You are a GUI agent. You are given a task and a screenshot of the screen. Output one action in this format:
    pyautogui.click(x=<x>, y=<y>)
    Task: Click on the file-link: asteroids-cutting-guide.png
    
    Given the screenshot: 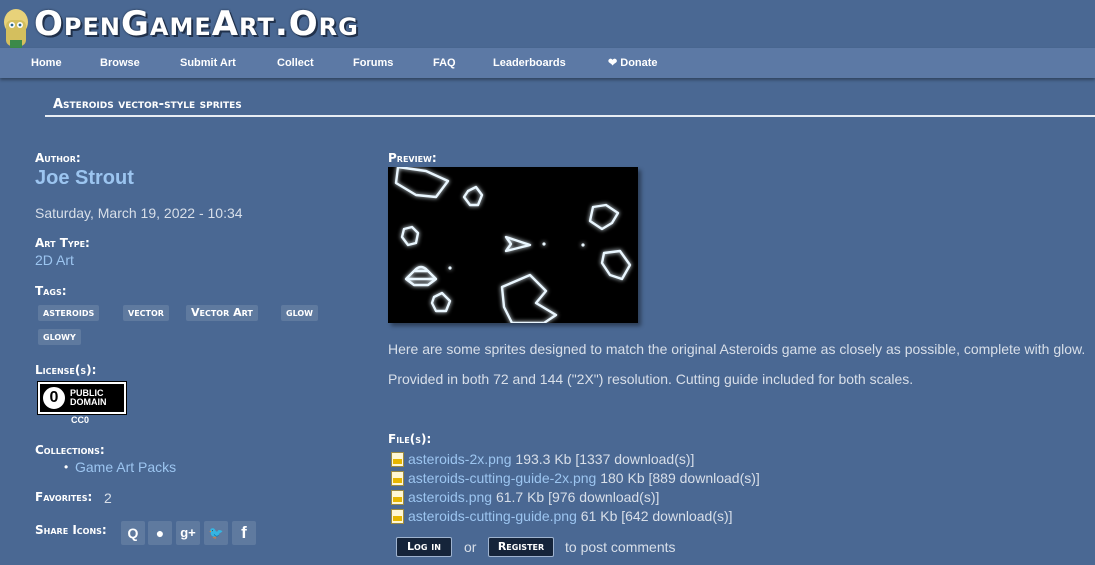 What is the action you would take?
    pyautogui.click(x=492, y=516)
    